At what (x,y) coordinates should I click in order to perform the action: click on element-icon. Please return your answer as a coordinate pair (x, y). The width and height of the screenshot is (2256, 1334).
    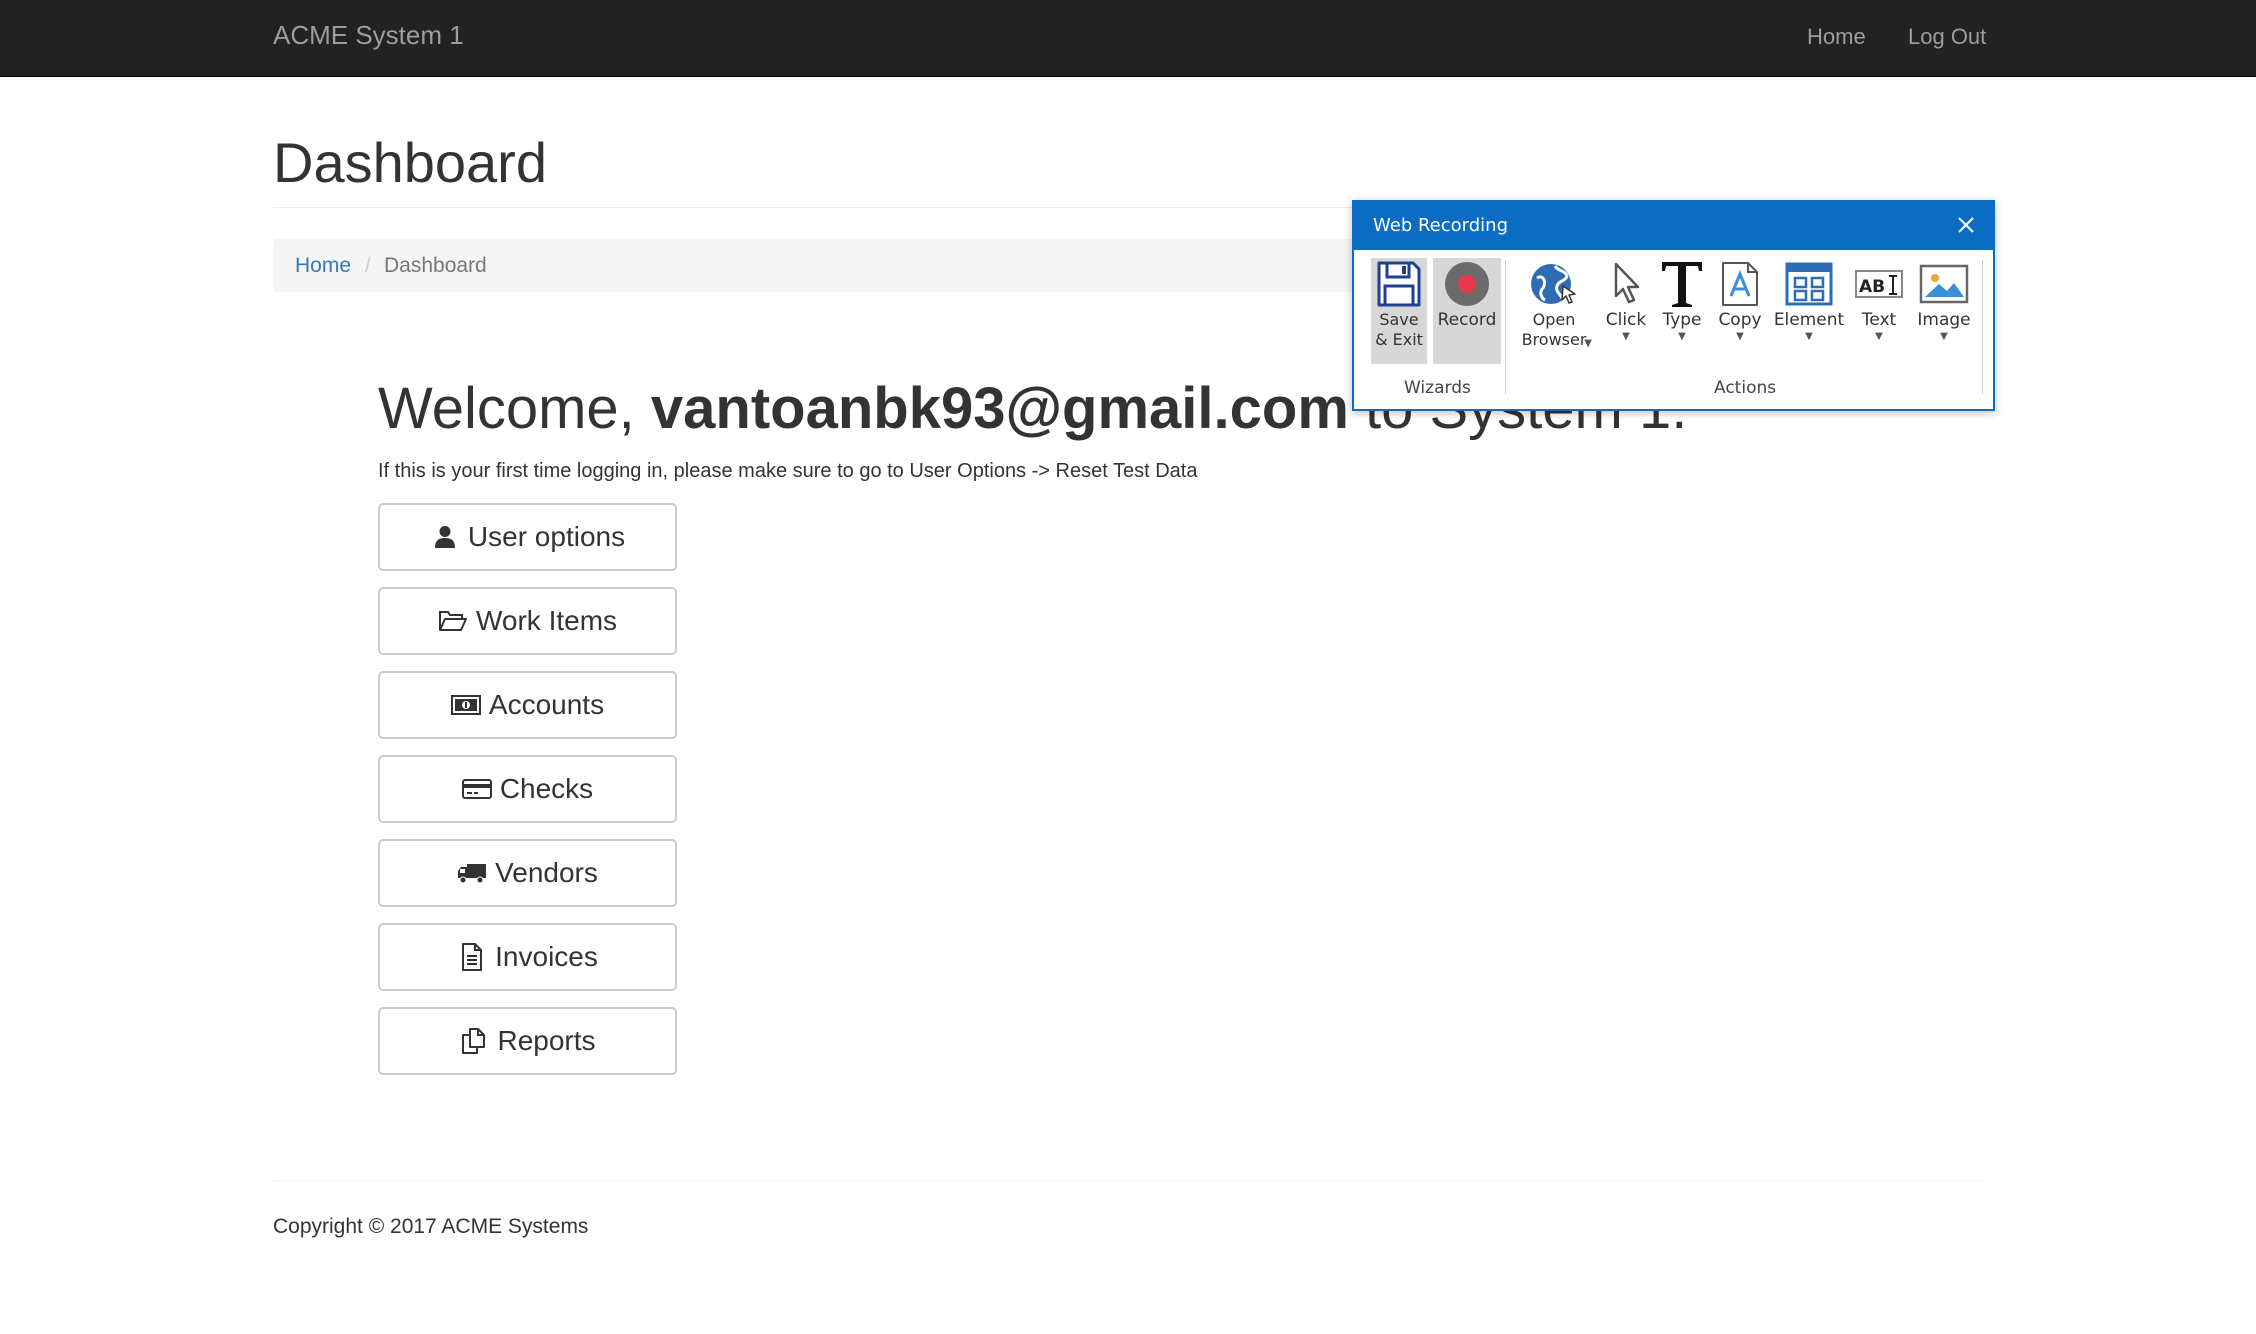
    Looking at the image, I should click on (1809, 284).